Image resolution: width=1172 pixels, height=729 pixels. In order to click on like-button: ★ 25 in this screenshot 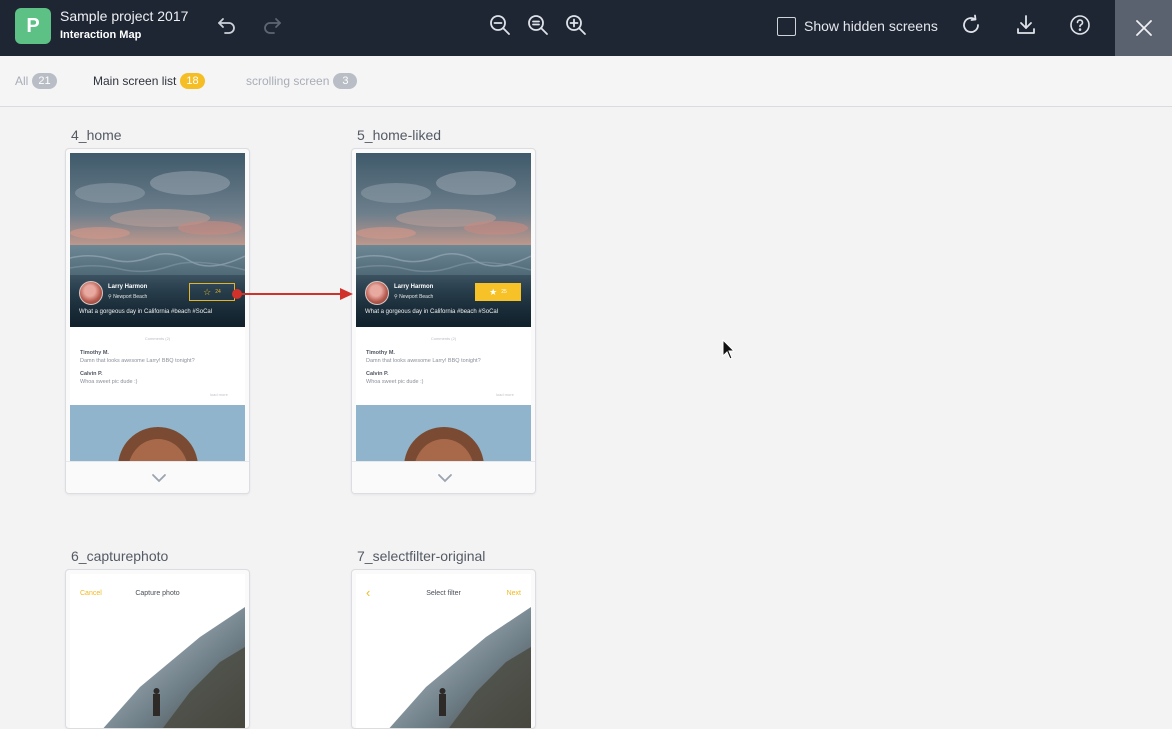, I will do `click(498, 292)`.